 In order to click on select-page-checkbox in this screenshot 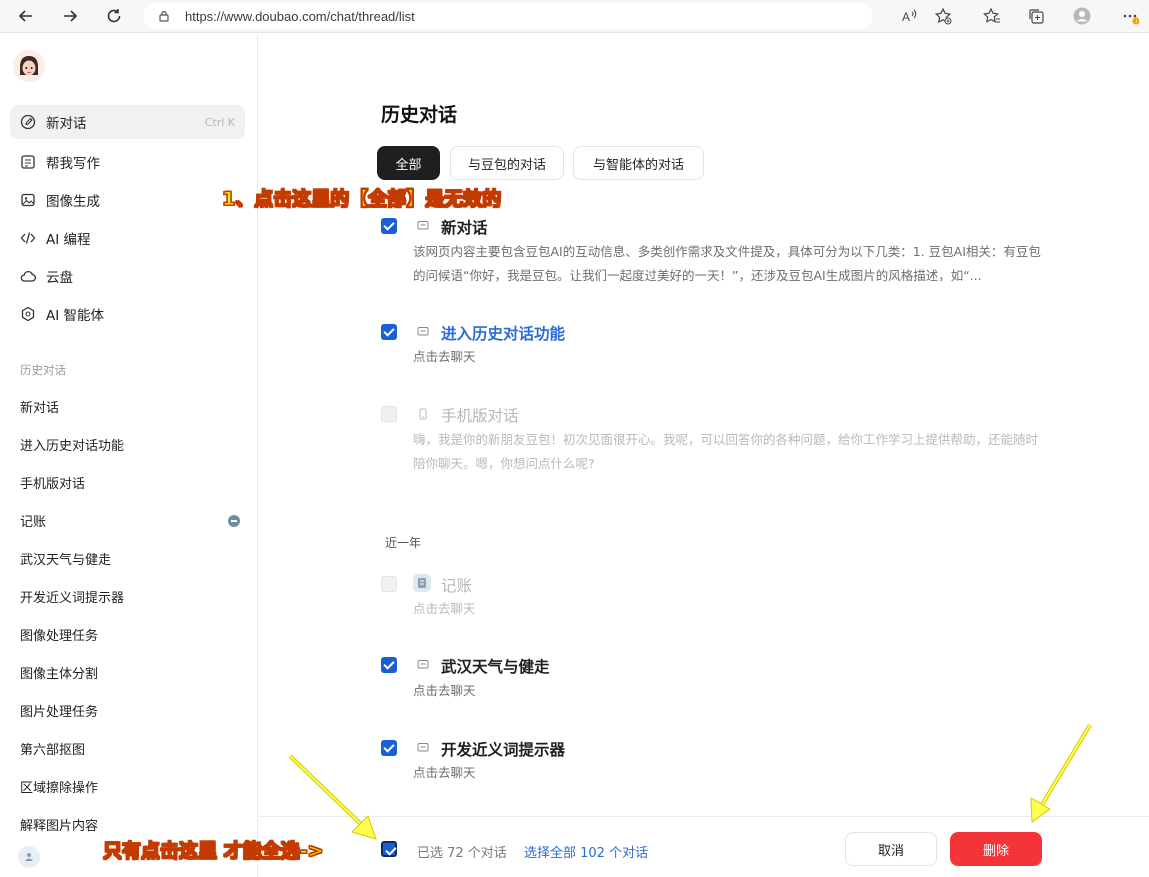, I will do `click(389, 849)`.